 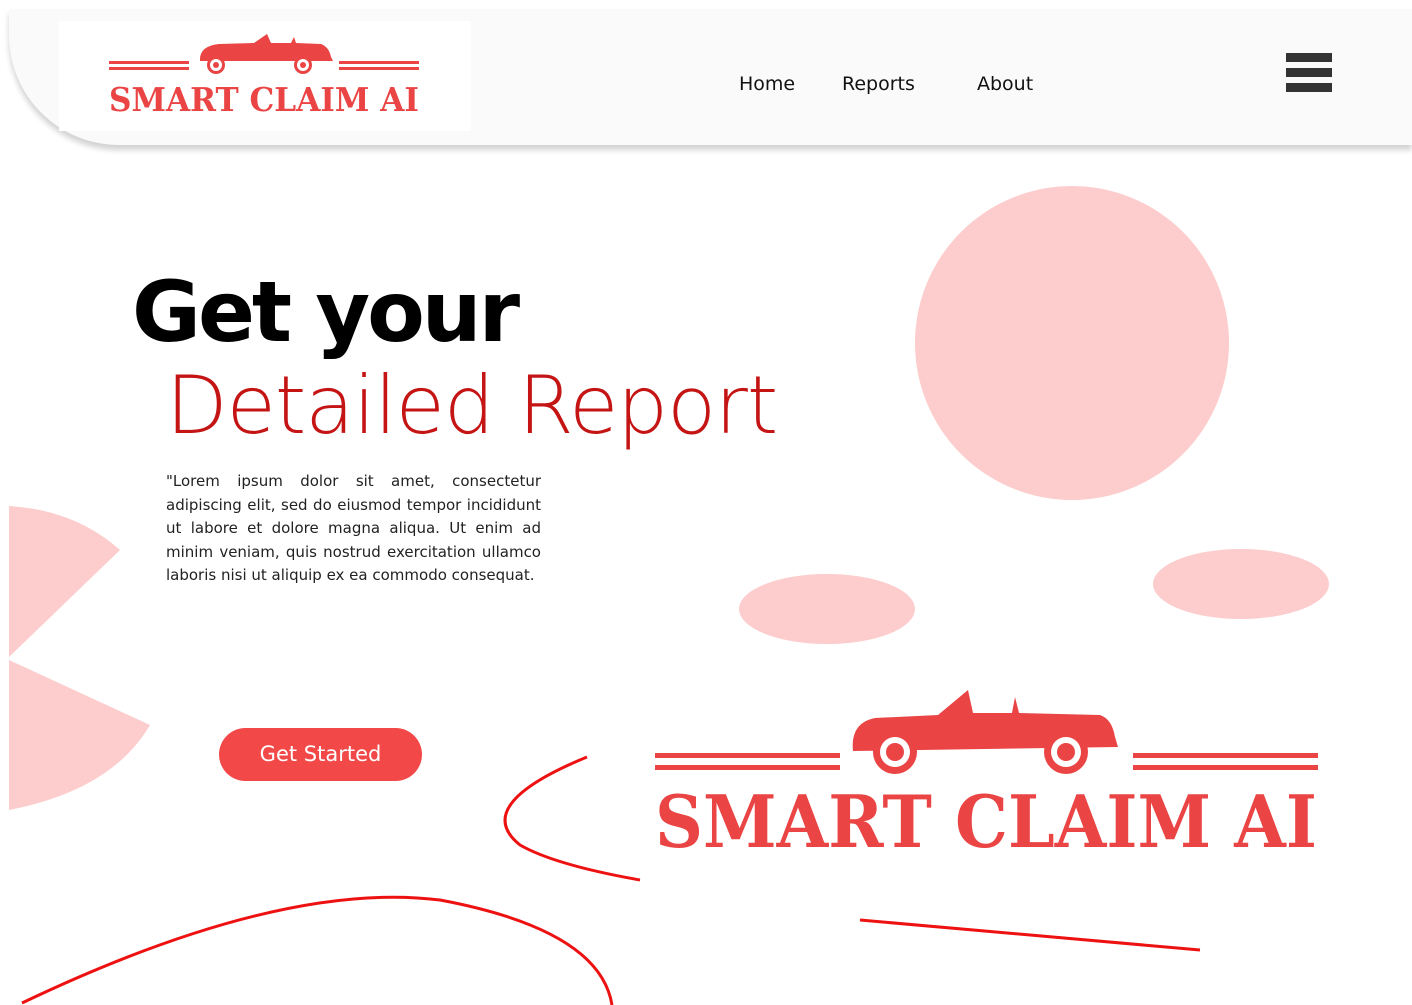 What do you see at coordinates (710, 77) in the screenshot?
I see `site-header: SMART CLAIM AI Home Reports About` at bounding box center [710, 77].